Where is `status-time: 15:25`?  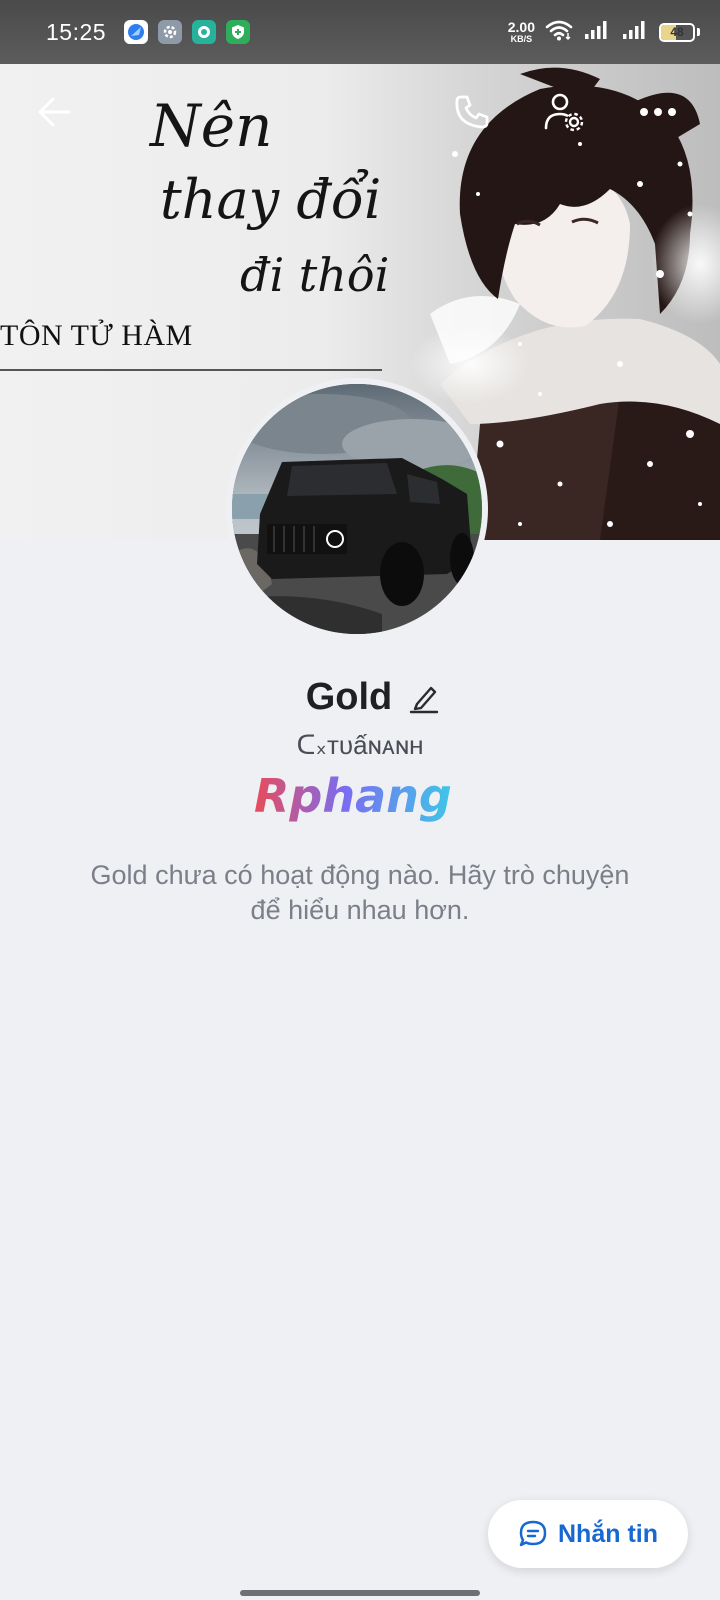
status-time: 15:25 is located at coordinates (76, 31).